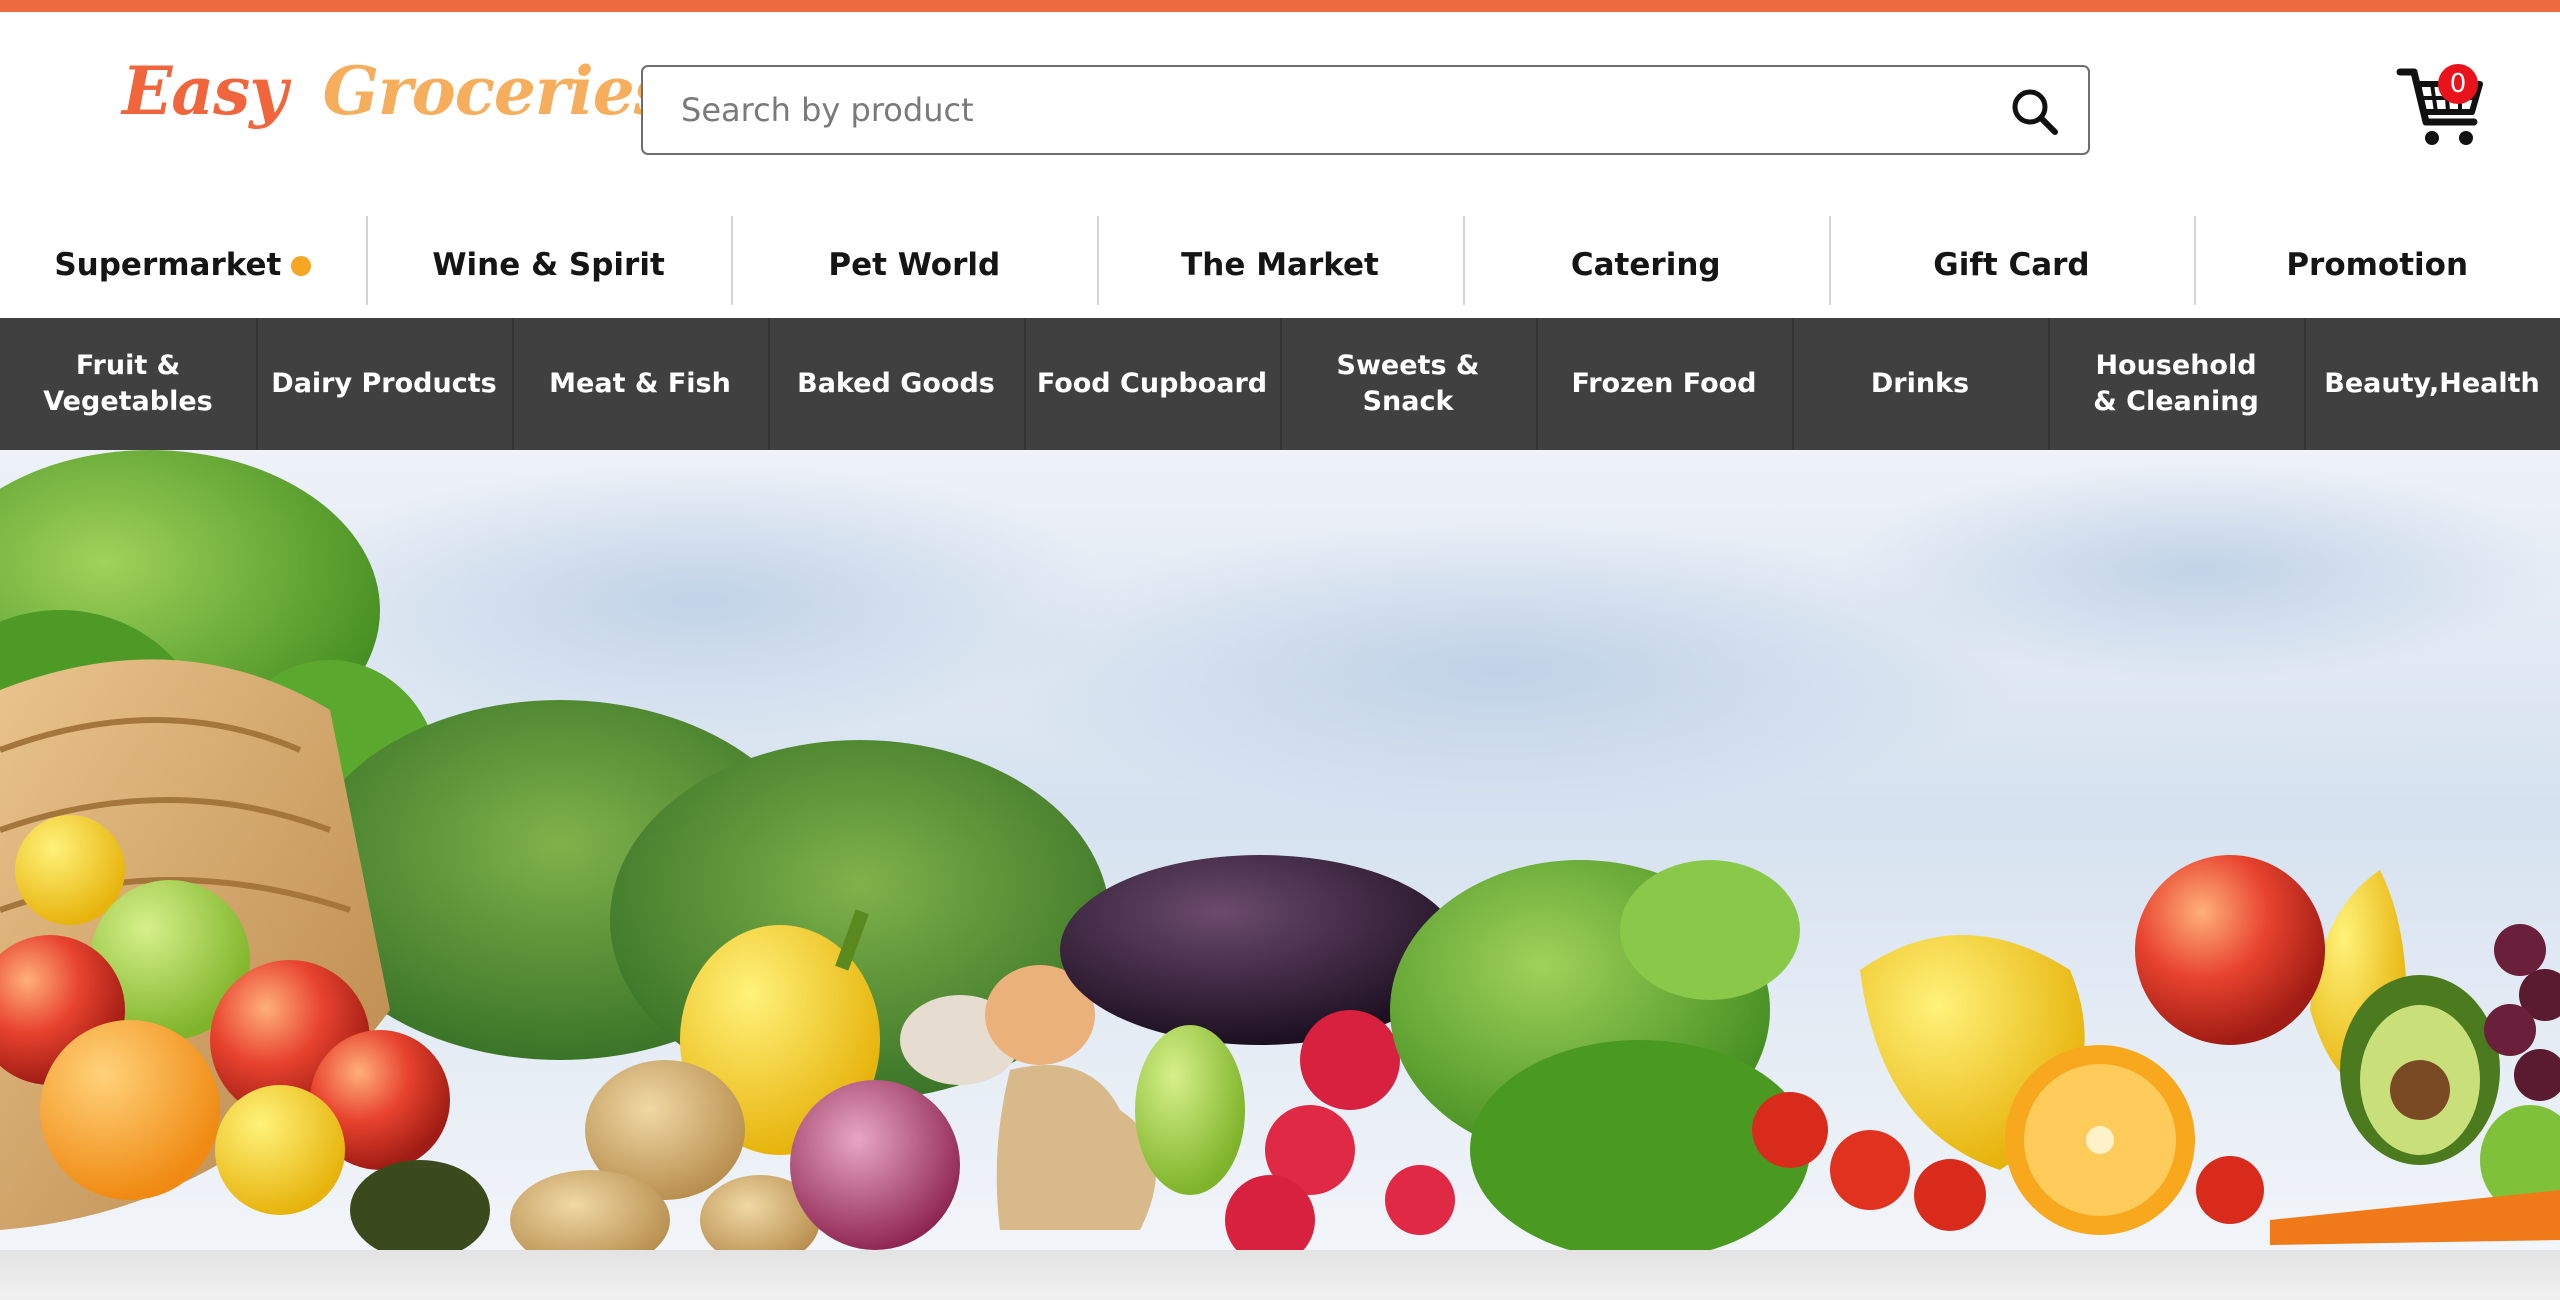  I want to click on top-accent-strip, so click(1280, 6).